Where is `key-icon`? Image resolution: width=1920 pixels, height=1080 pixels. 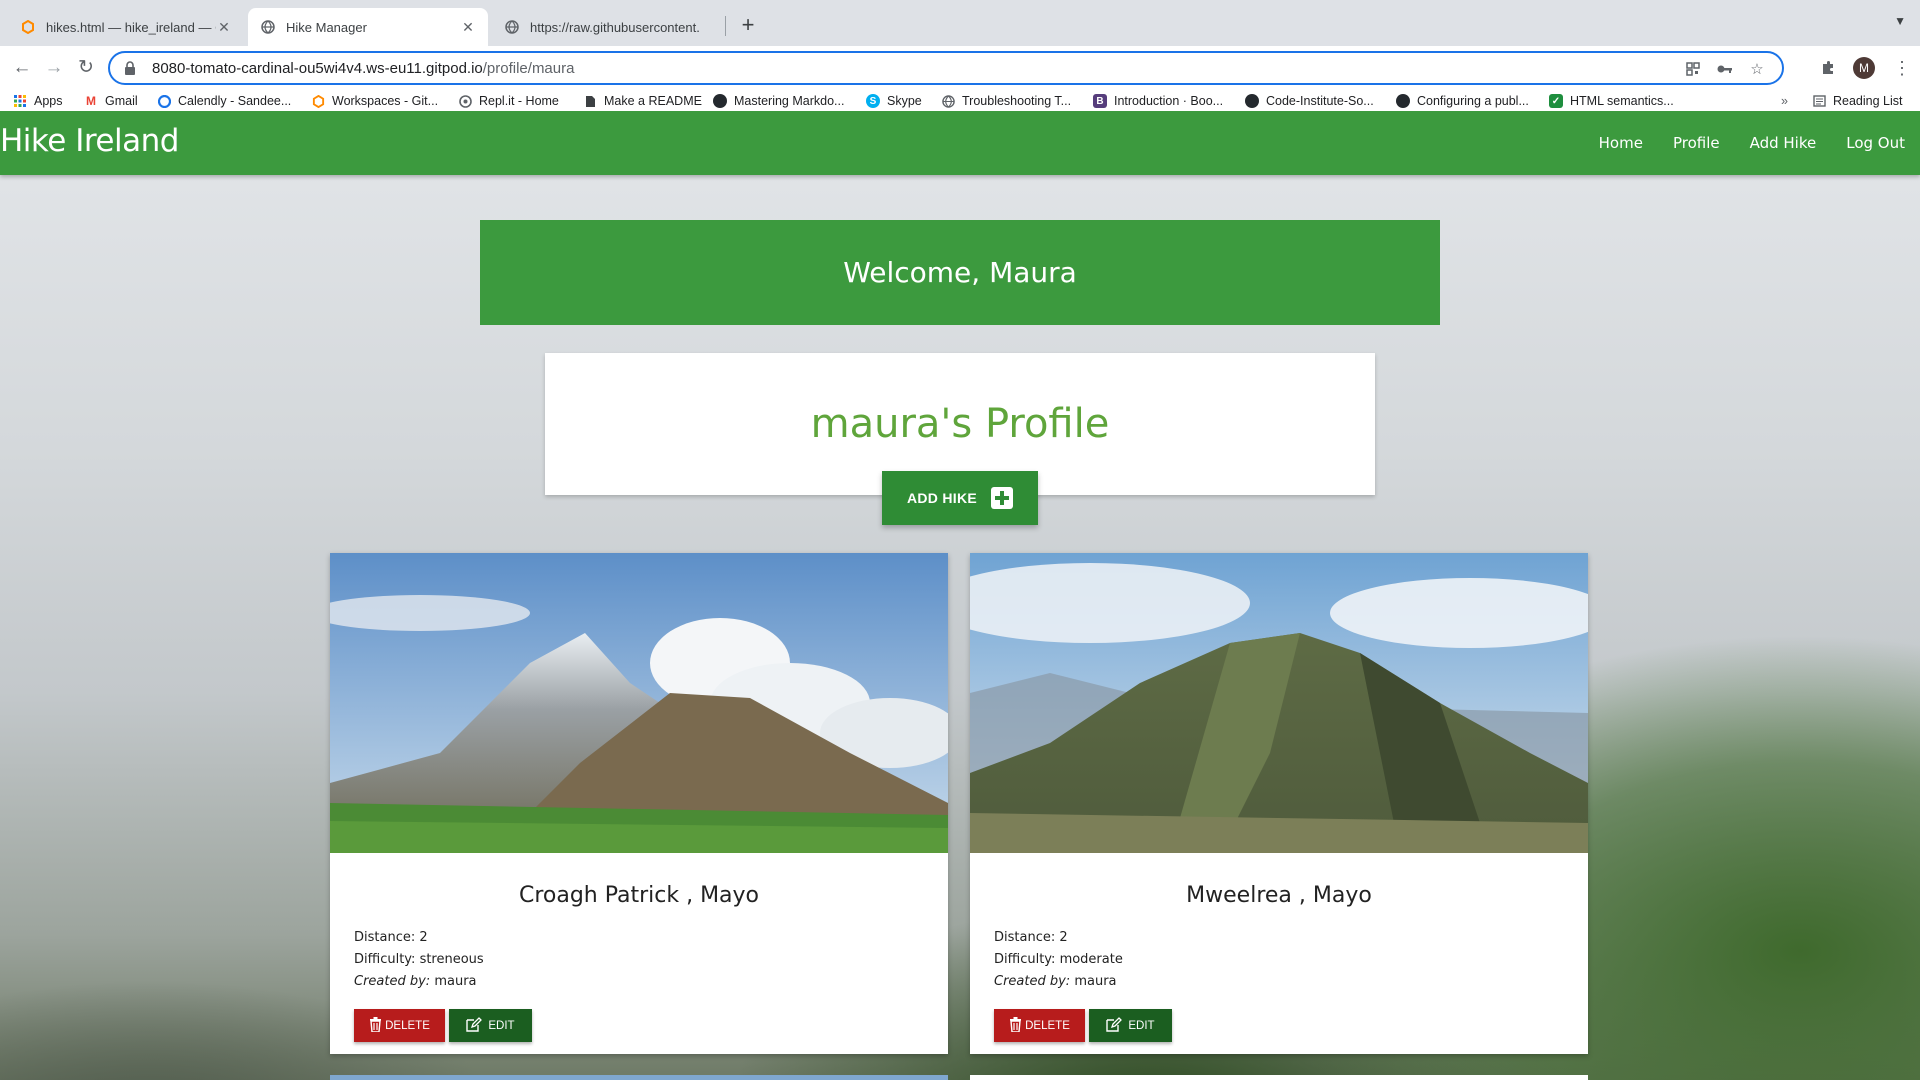 key-icon is located at coordinates (1725, 69).